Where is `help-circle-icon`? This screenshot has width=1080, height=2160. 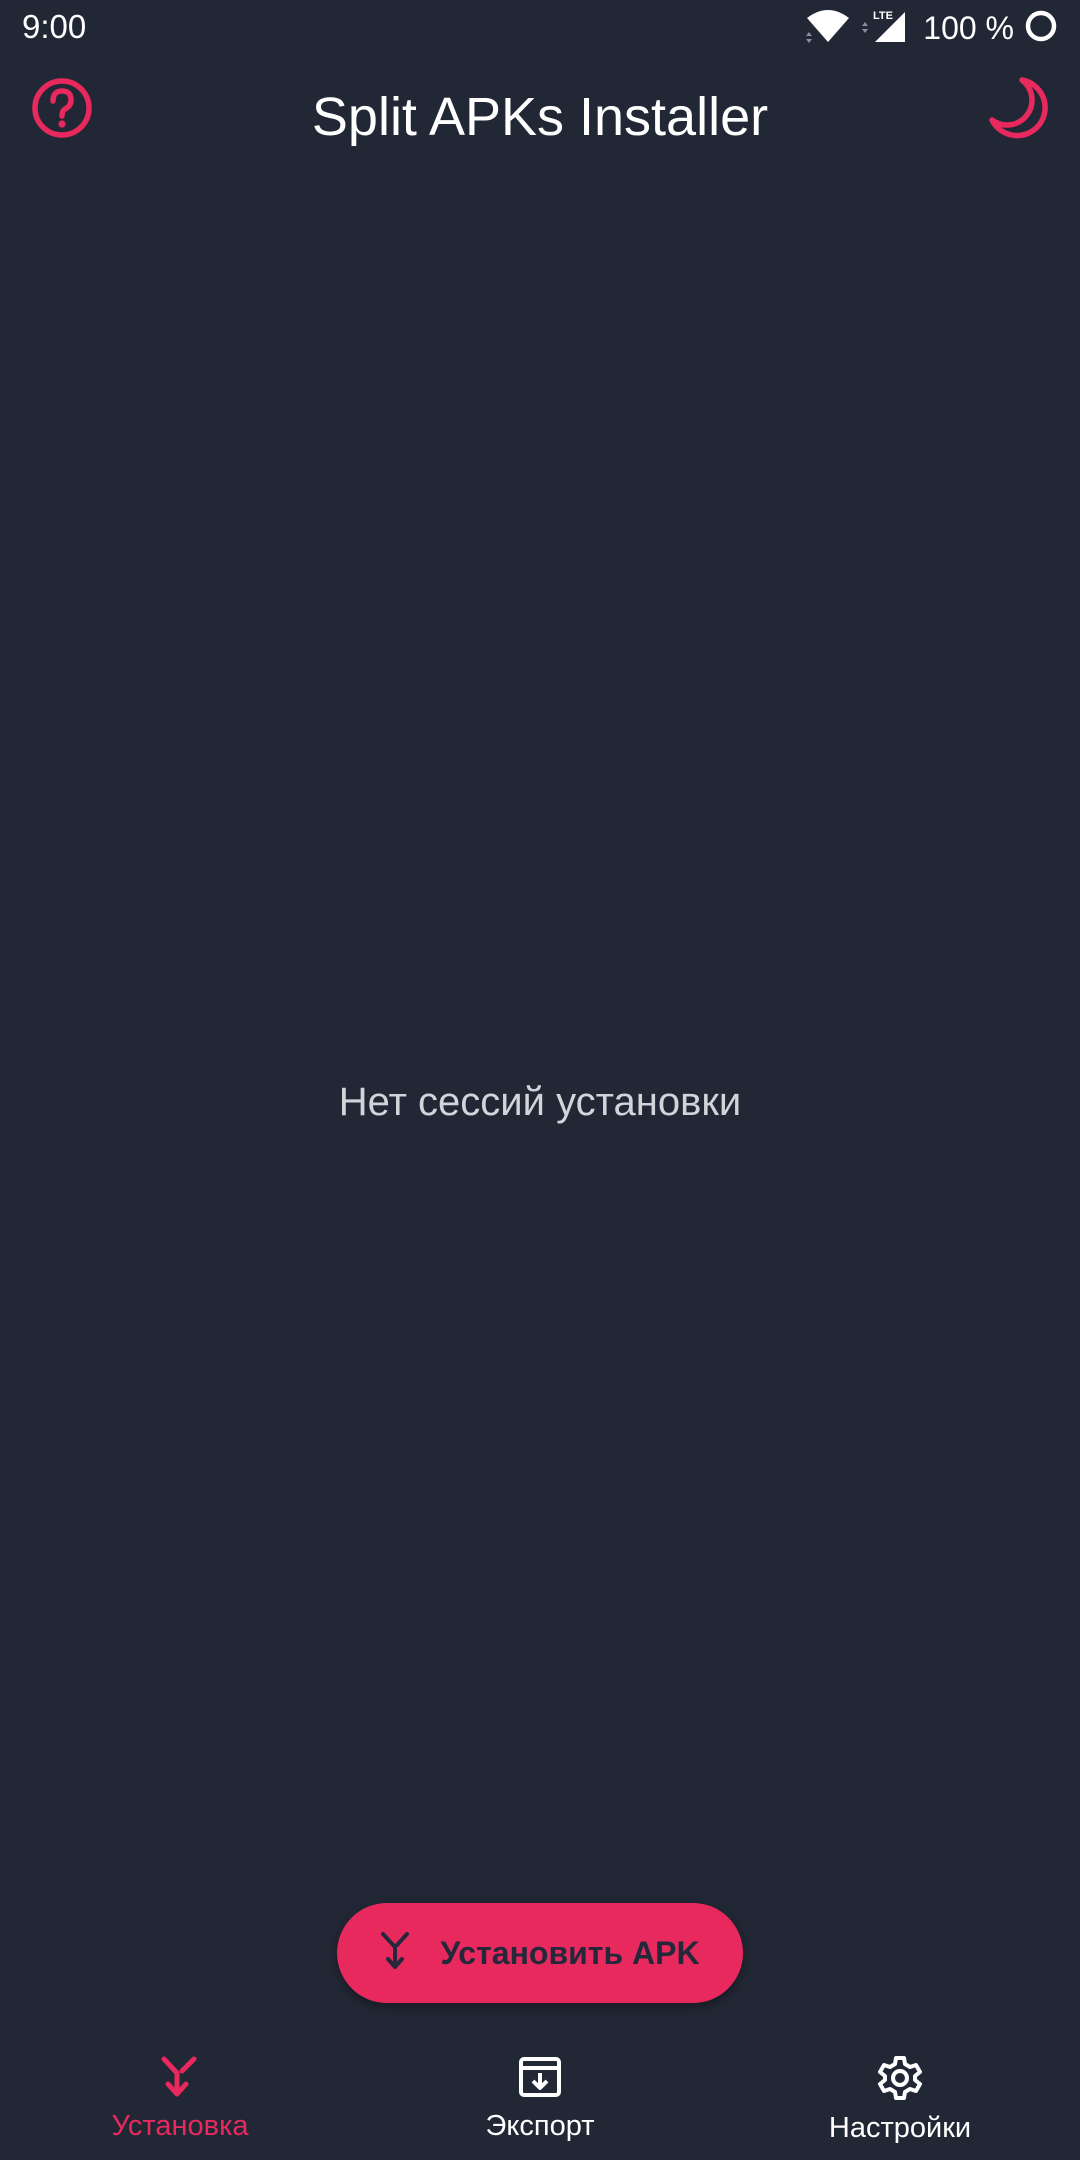 help-circle-icon is located at coordinates (62, 110).